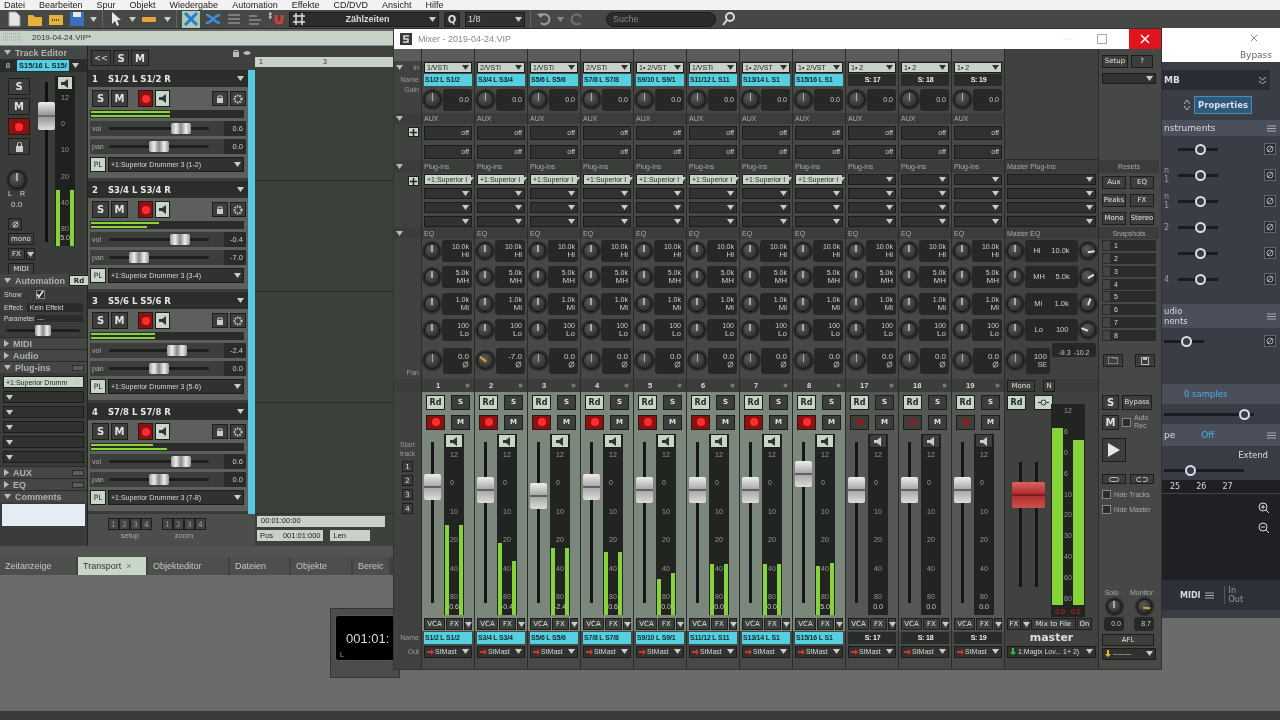 The height and width of the screenshot is (720, 1280). What do you see at coordinates (159, 368) in the screenshot?
I see `pan-slider-thumb` at bounding box center [159, 368].